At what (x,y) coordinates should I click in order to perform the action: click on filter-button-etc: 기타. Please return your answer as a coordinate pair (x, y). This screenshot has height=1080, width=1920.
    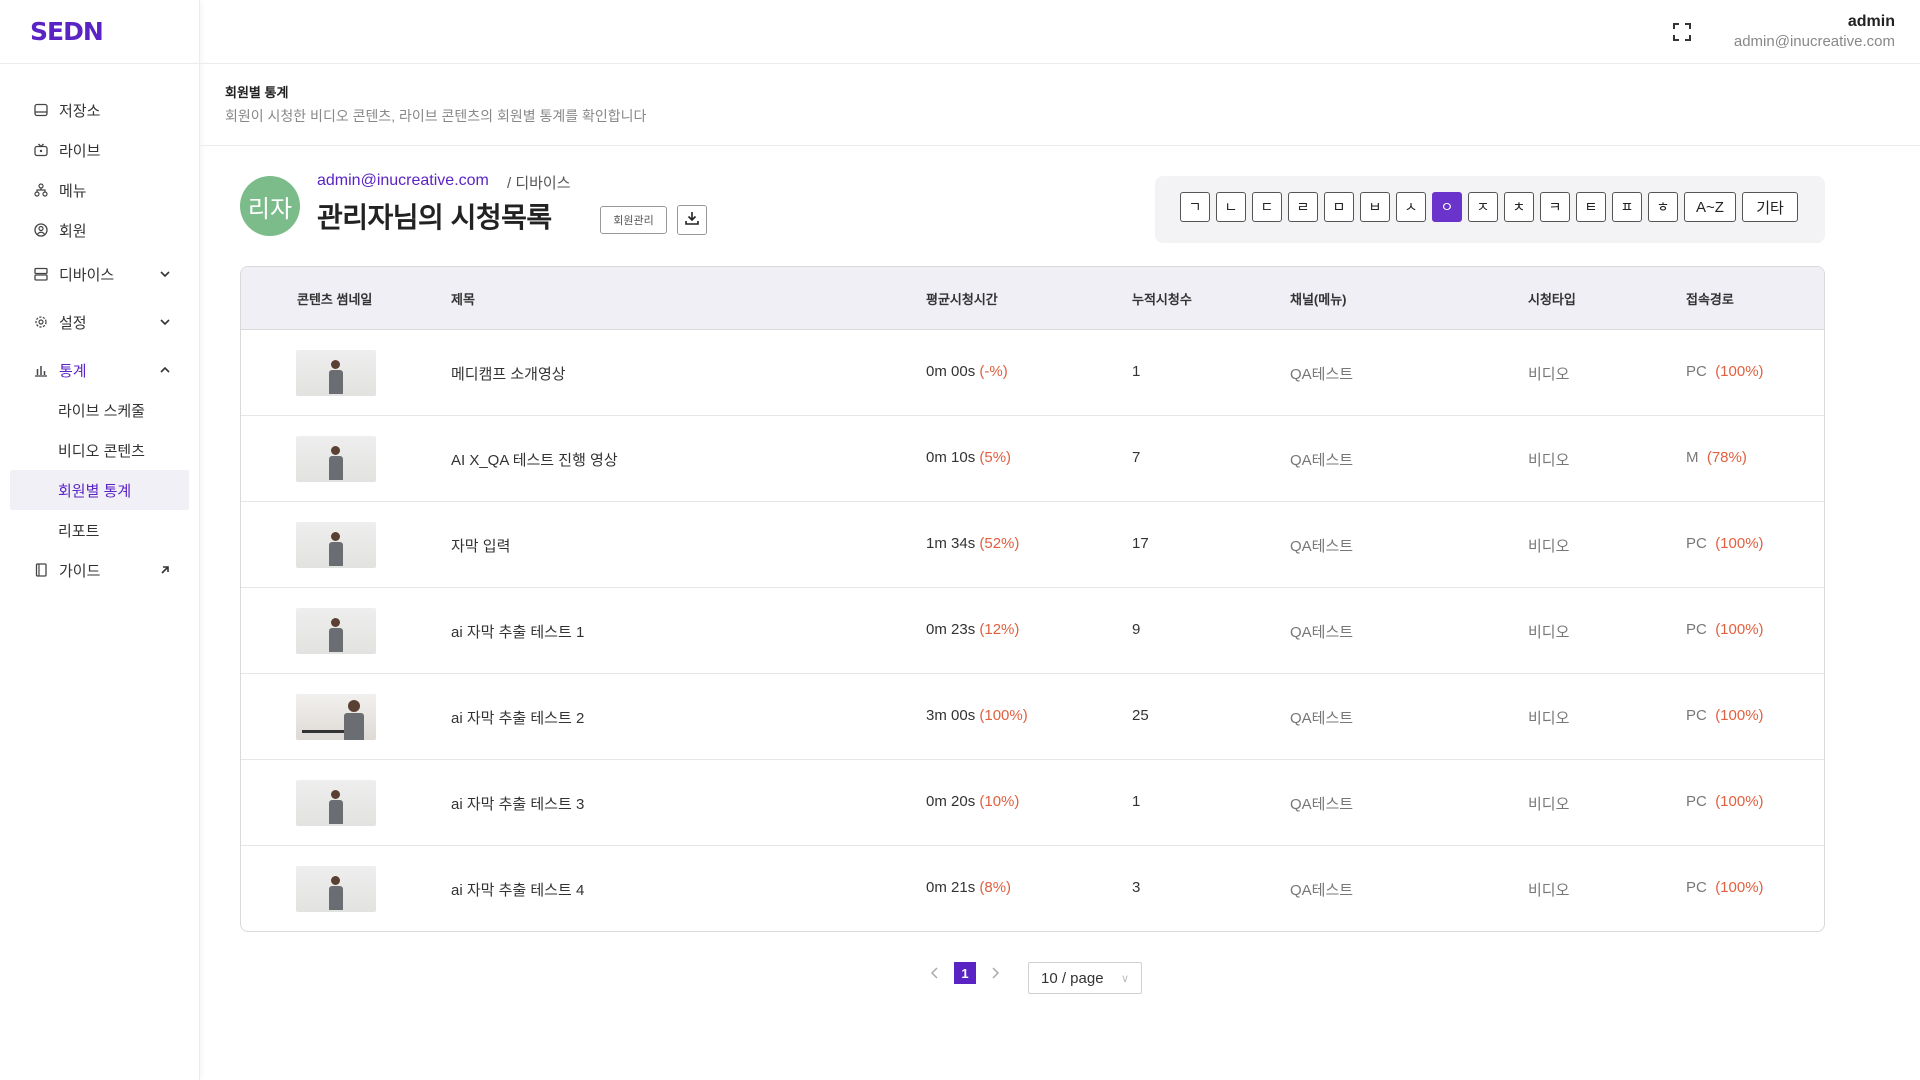
    Looking at the image, I should click on (1770, 207).